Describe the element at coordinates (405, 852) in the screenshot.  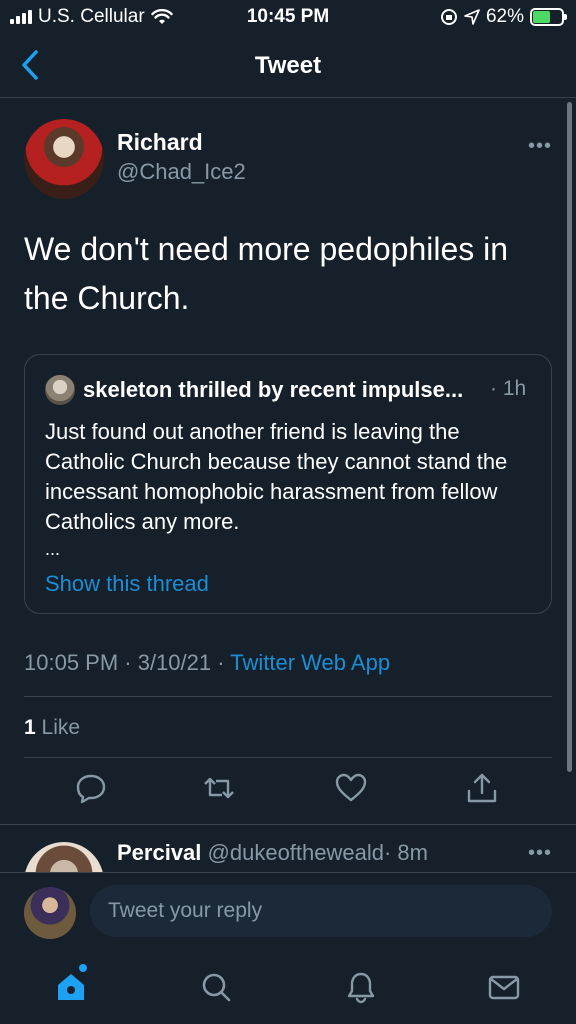
I see `reply-time: · 8m` at that location.